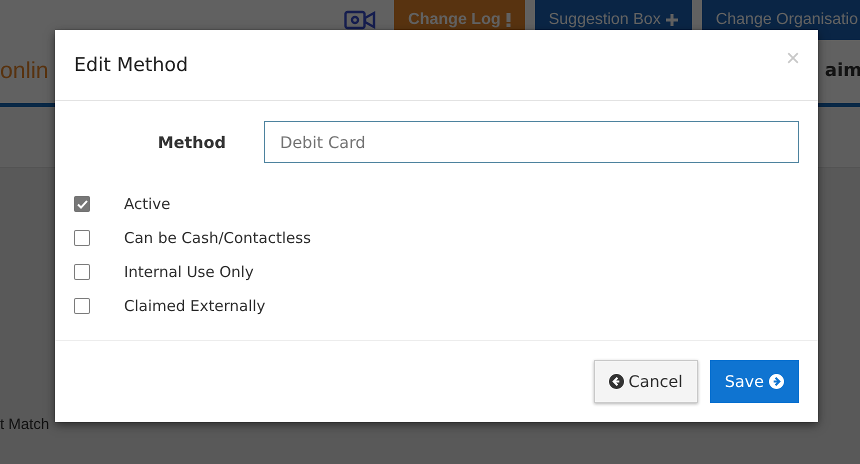 The height and width of the screenshot is (464, 860). Describe the element at coordinates (24, 70) in the screenshot. I see `logo: onlin` at that location.